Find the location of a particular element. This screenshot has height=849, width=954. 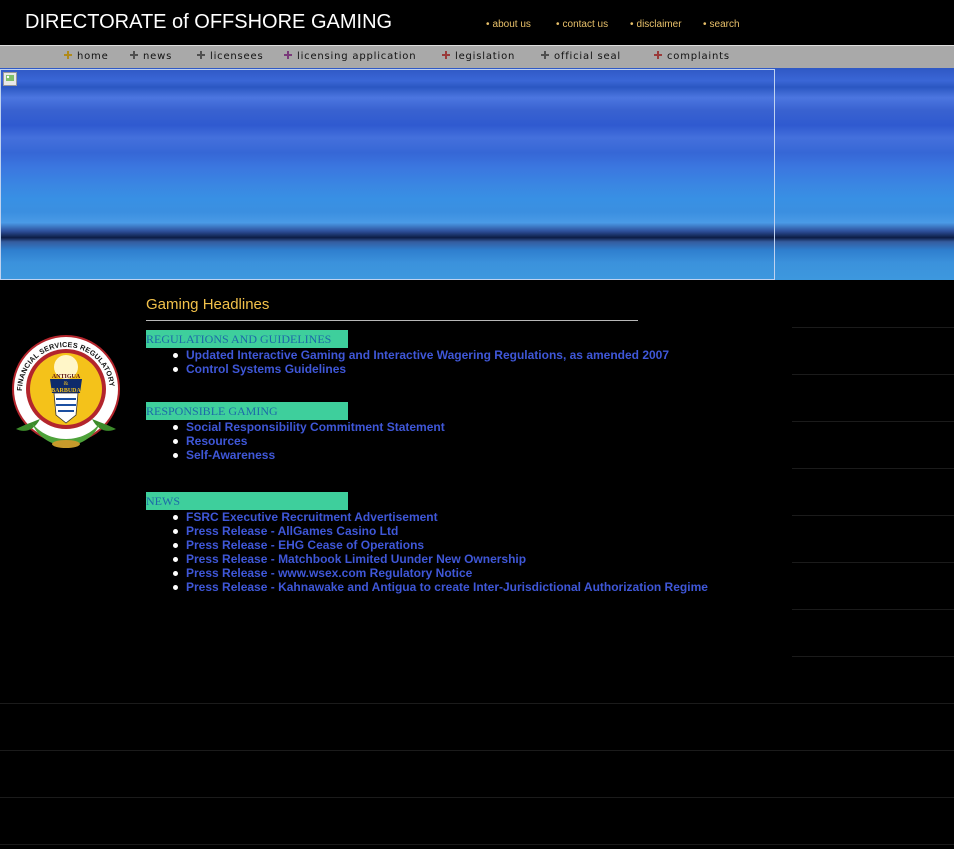

page-headline: Gaming Headlines is located at coordinates (208, 304).